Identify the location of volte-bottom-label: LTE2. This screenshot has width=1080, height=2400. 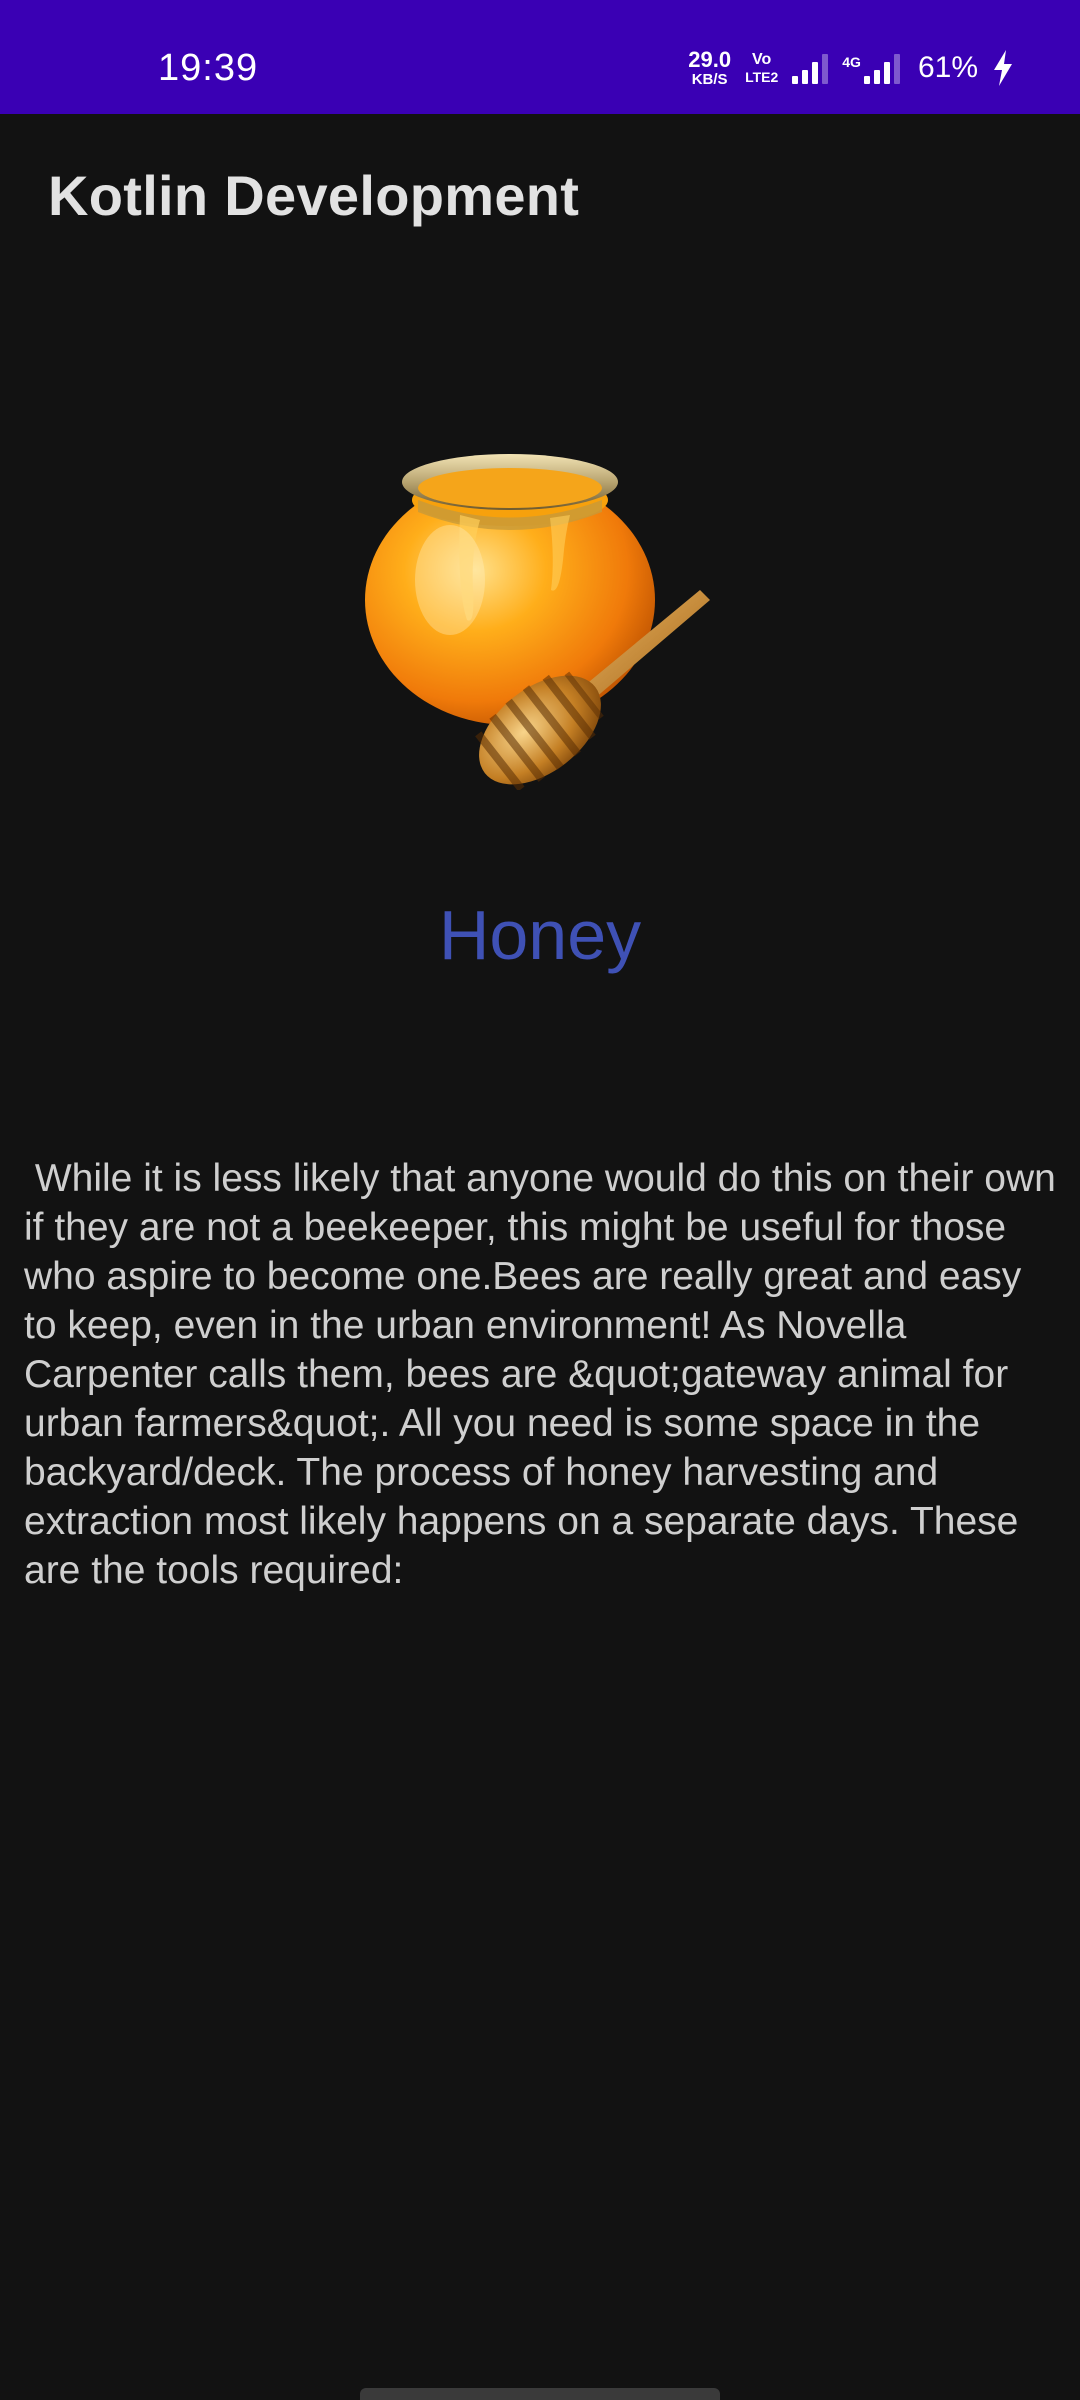
(762, 77).